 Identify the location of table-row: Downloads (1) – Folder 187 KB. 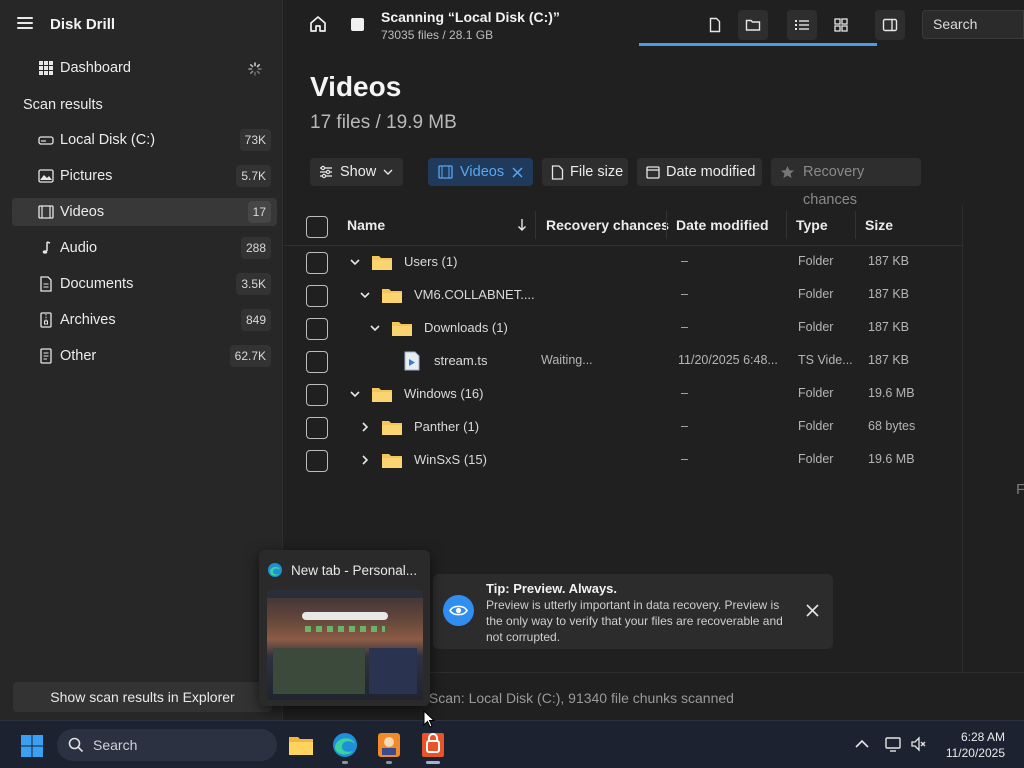
(624, 328).